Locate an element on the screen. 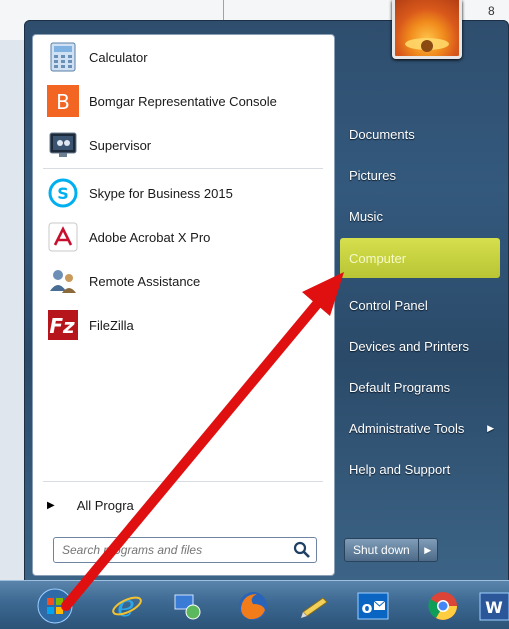  document-divider is located at coordinates (223, 11).